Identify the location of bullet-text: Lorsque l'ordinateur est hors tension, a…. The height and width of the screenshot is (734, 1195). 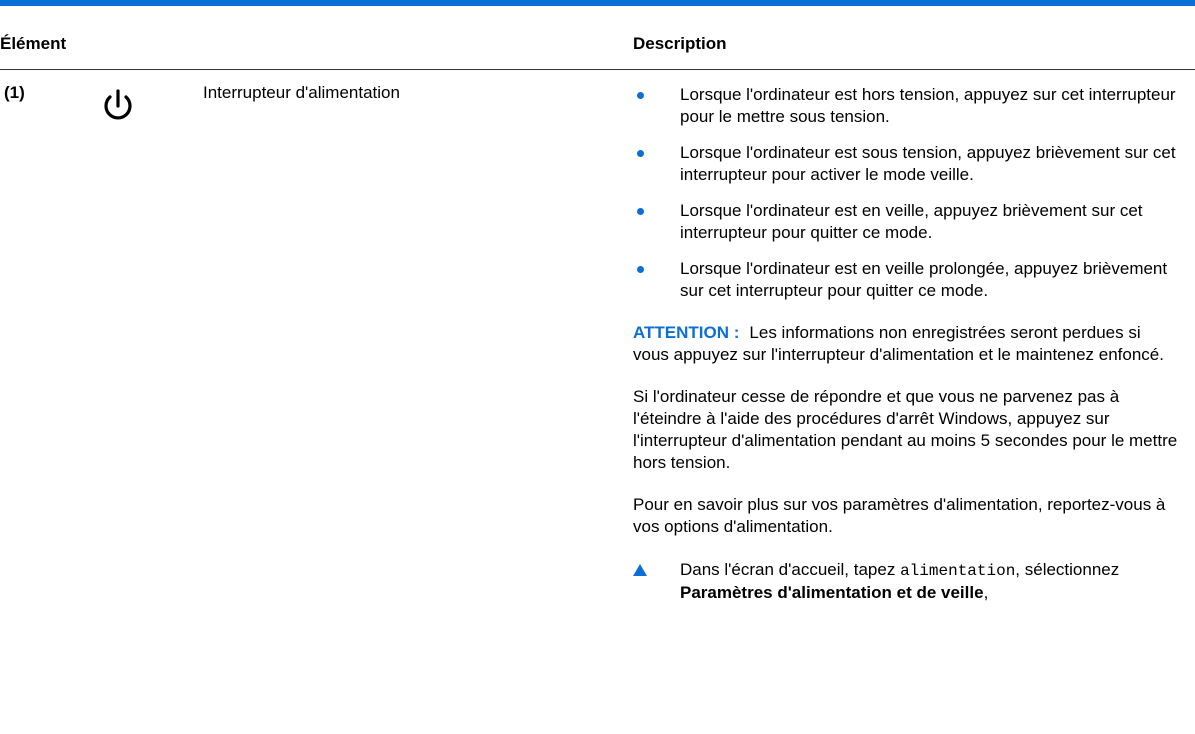
(928, 105).